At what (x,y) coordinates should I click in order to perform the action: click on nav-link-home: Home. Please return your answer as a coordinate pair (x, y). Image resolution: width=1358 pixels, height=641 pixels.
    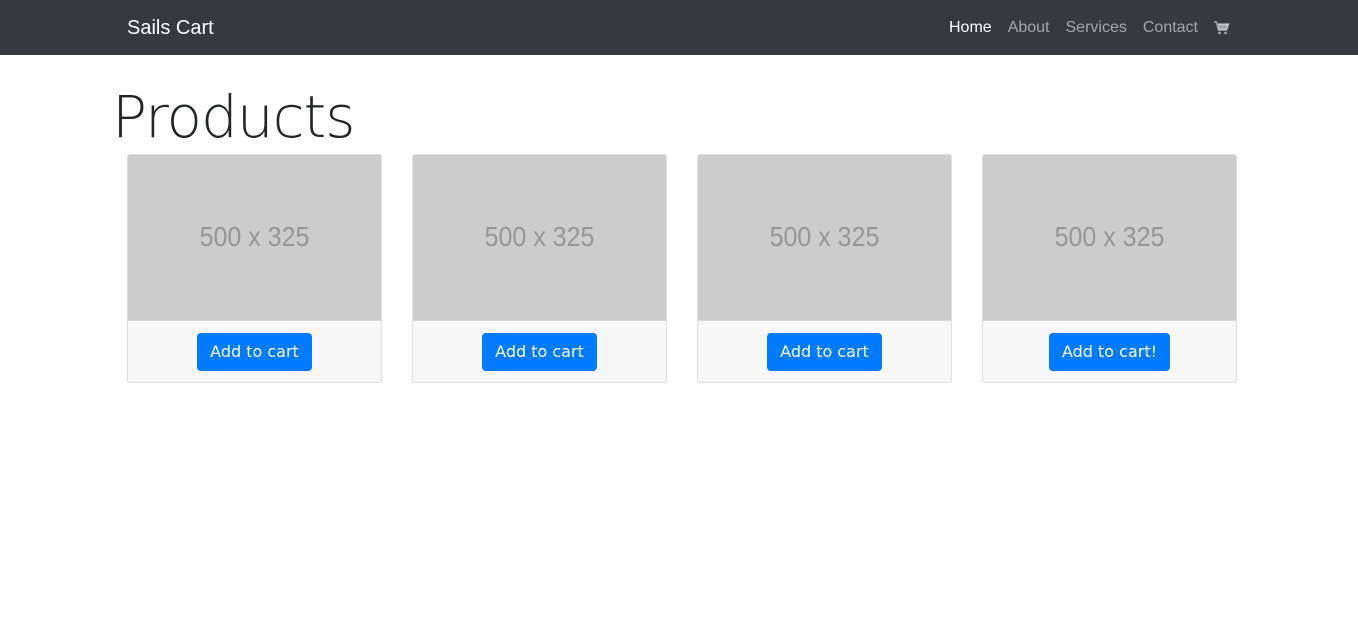
    Looking at the image, I should click on (970, 28).